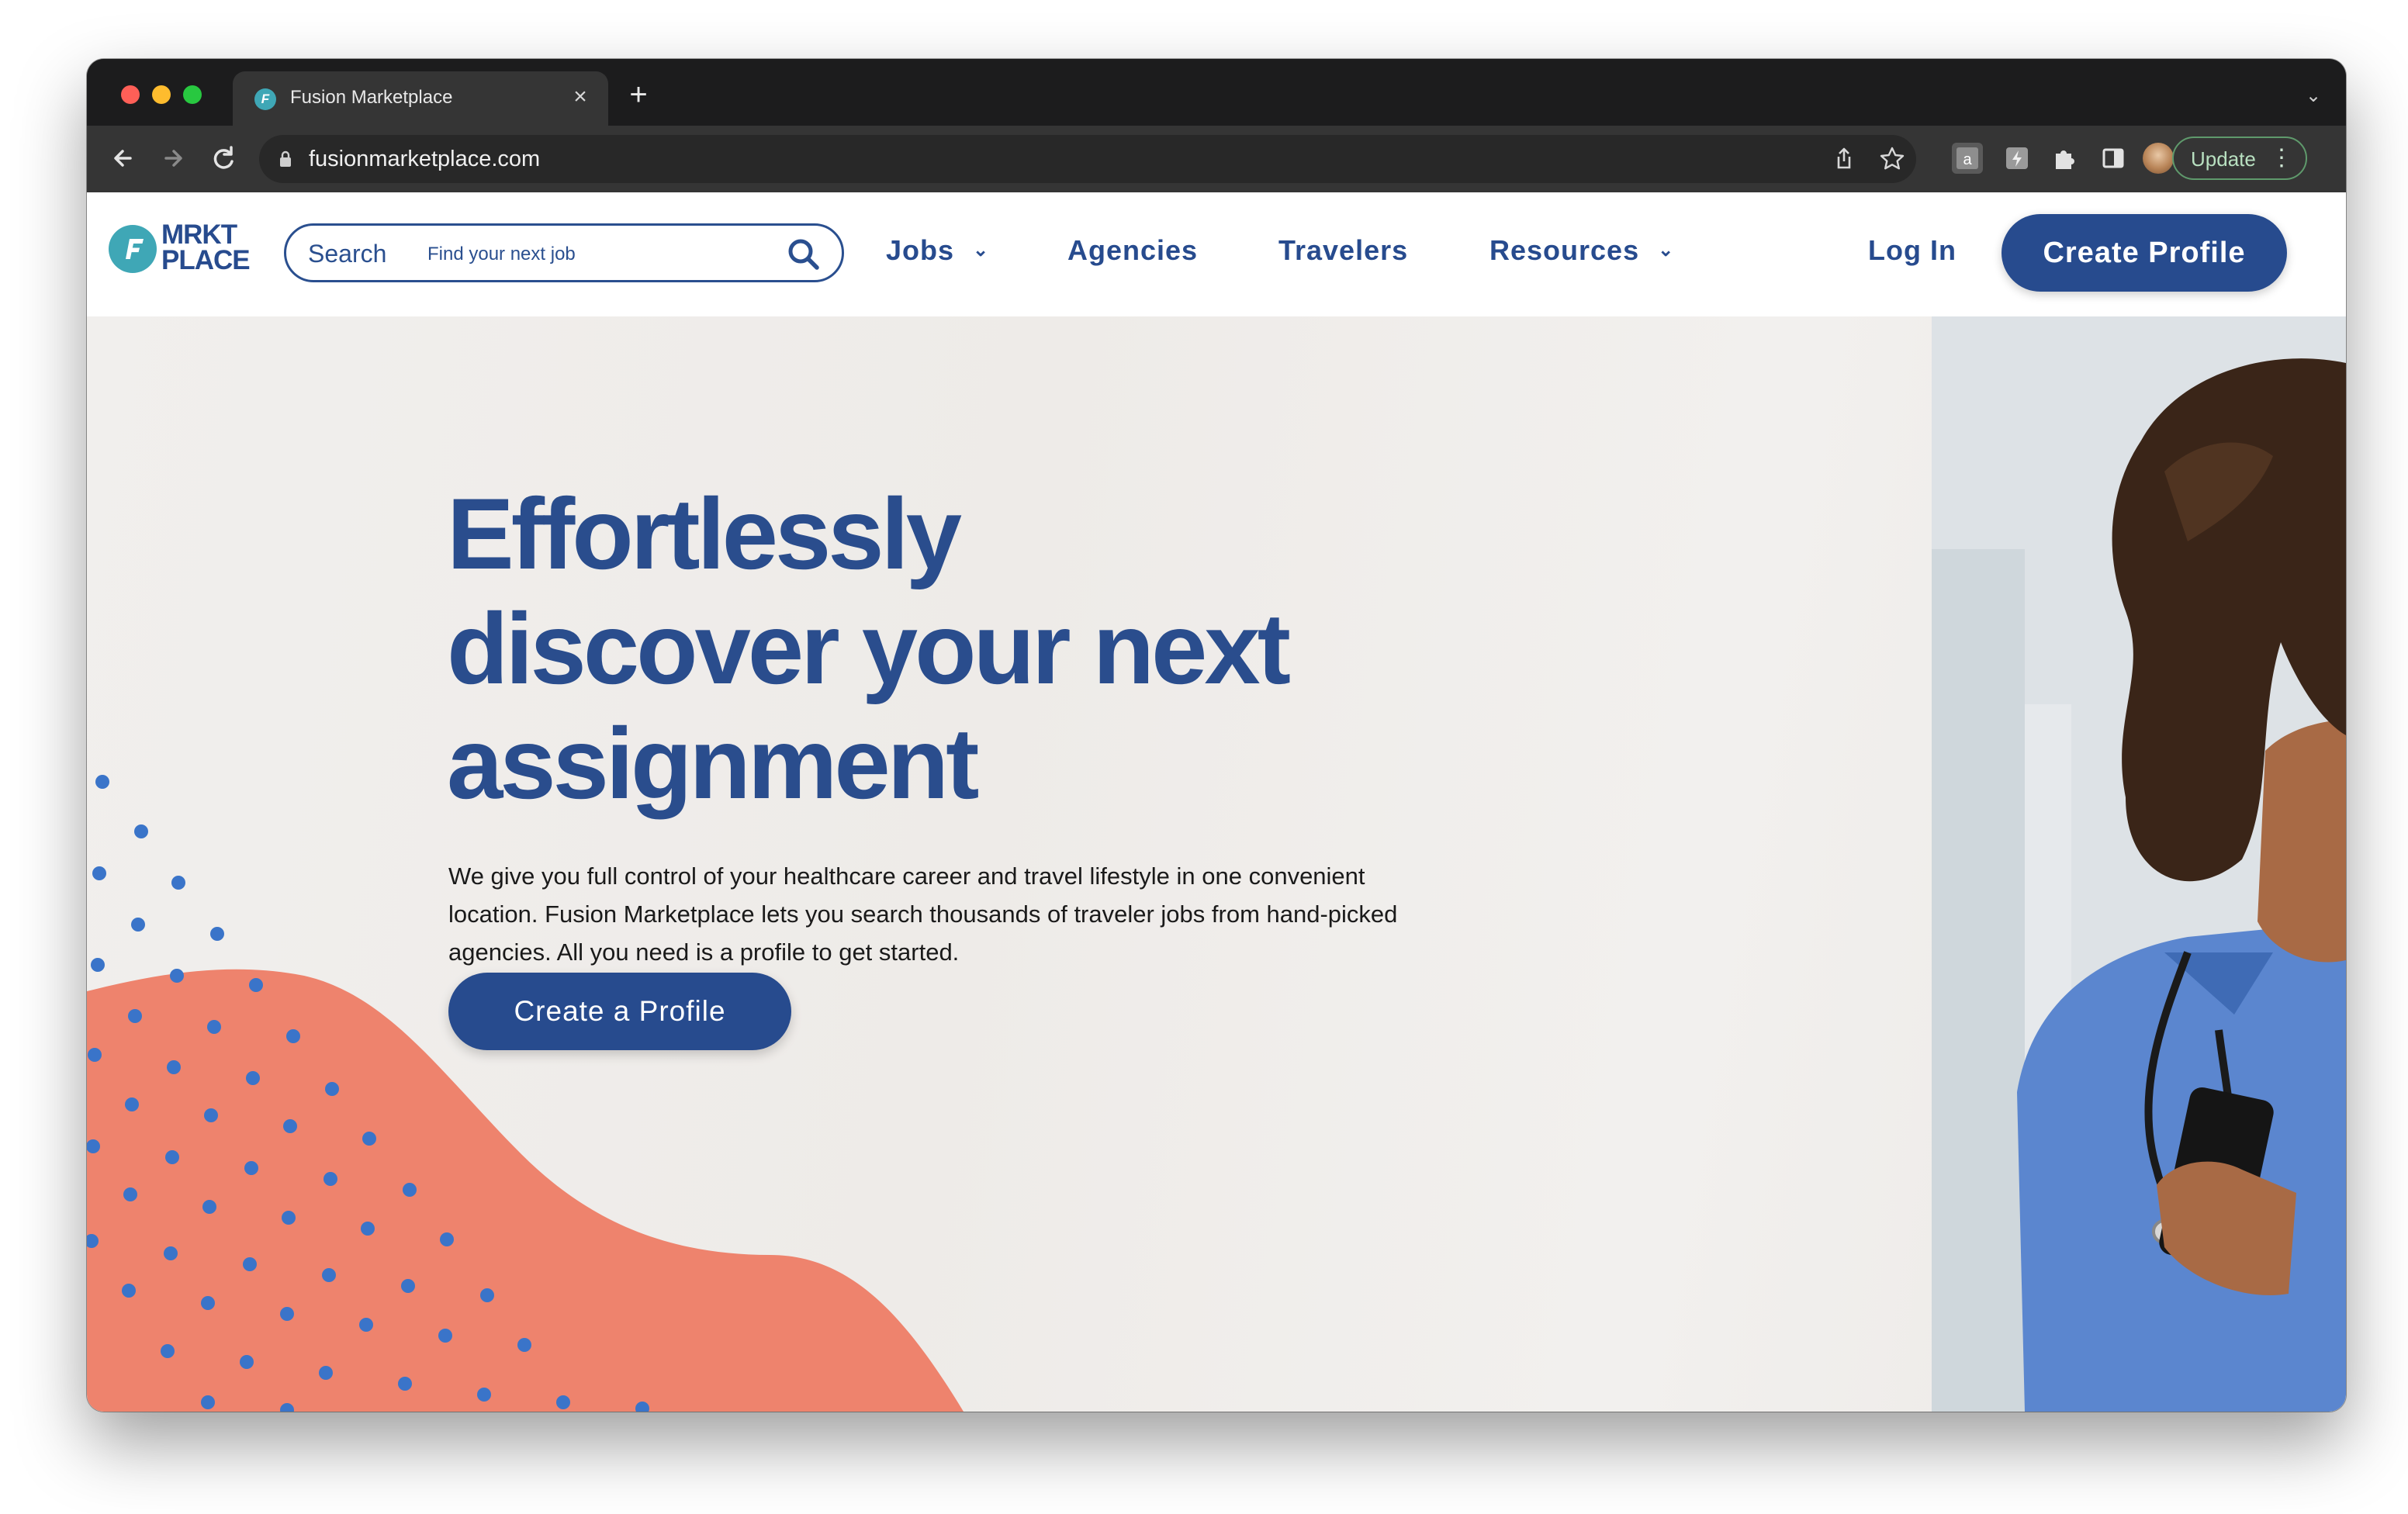 Image resolution: width=2408 pixels, height=1514 pixels. I want to click on search-icon, so click(804, 255).